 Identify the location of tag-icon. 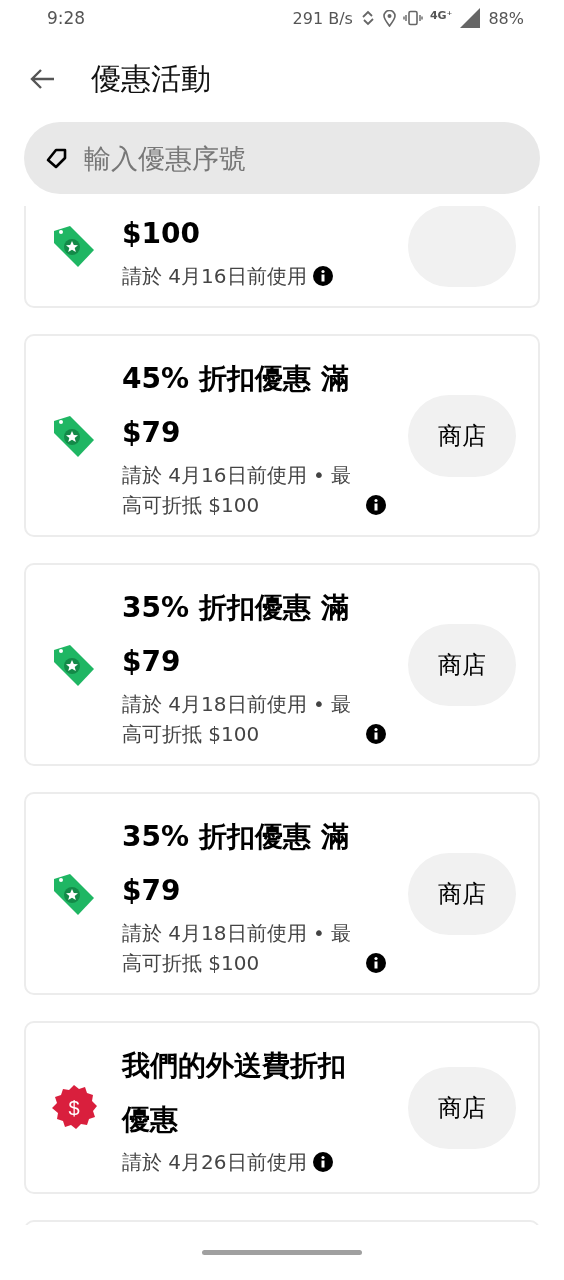
(57, 158).